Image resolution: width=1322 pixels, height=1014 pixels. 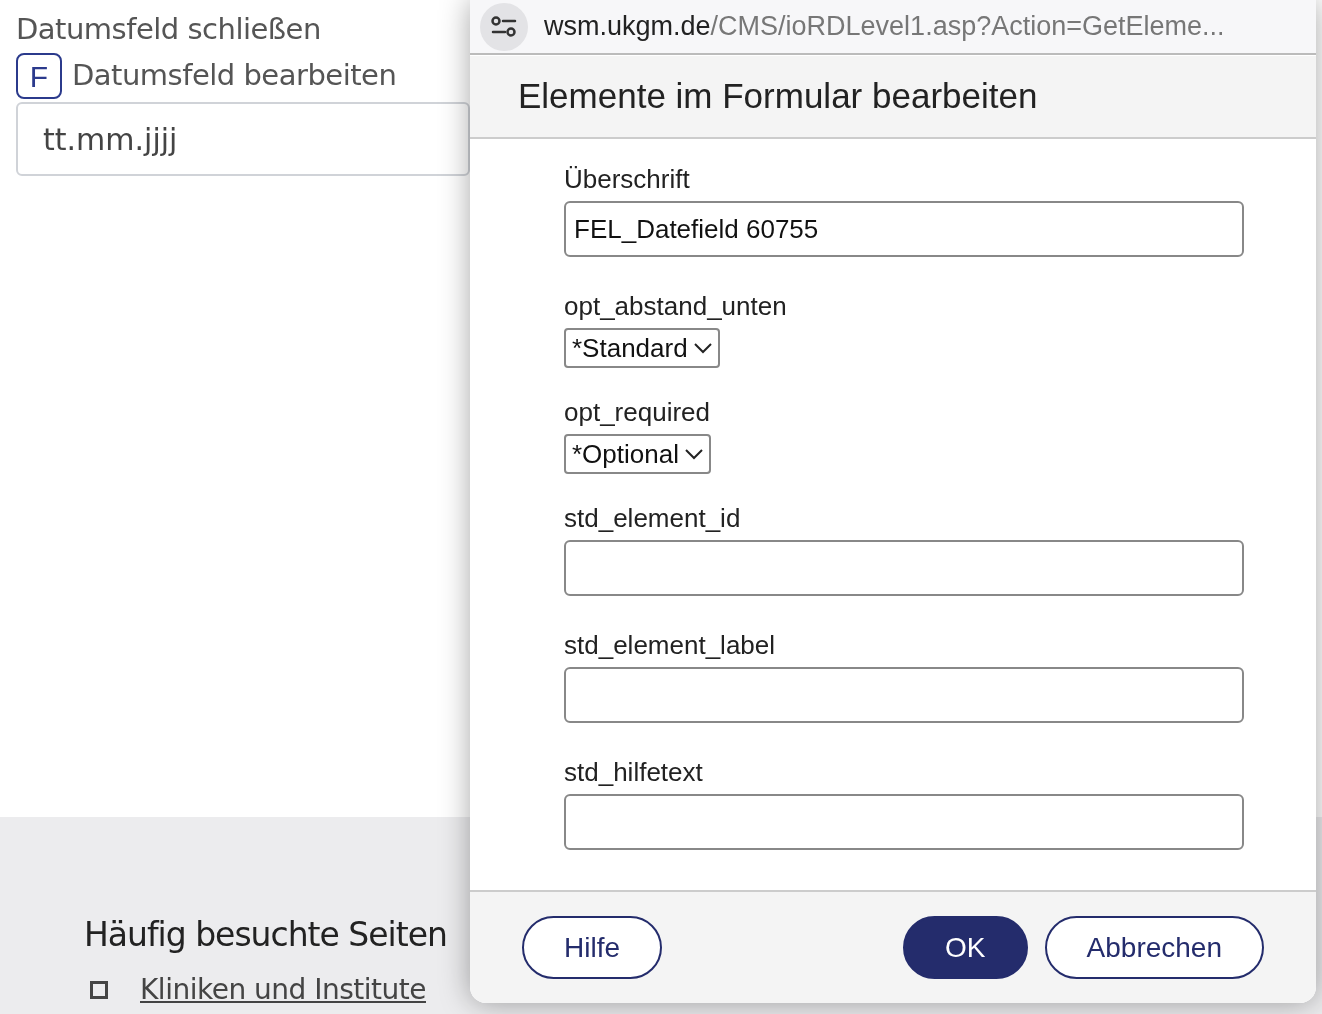 I want to click on field-label: std_hilfetext, so click(x=634, y=772).